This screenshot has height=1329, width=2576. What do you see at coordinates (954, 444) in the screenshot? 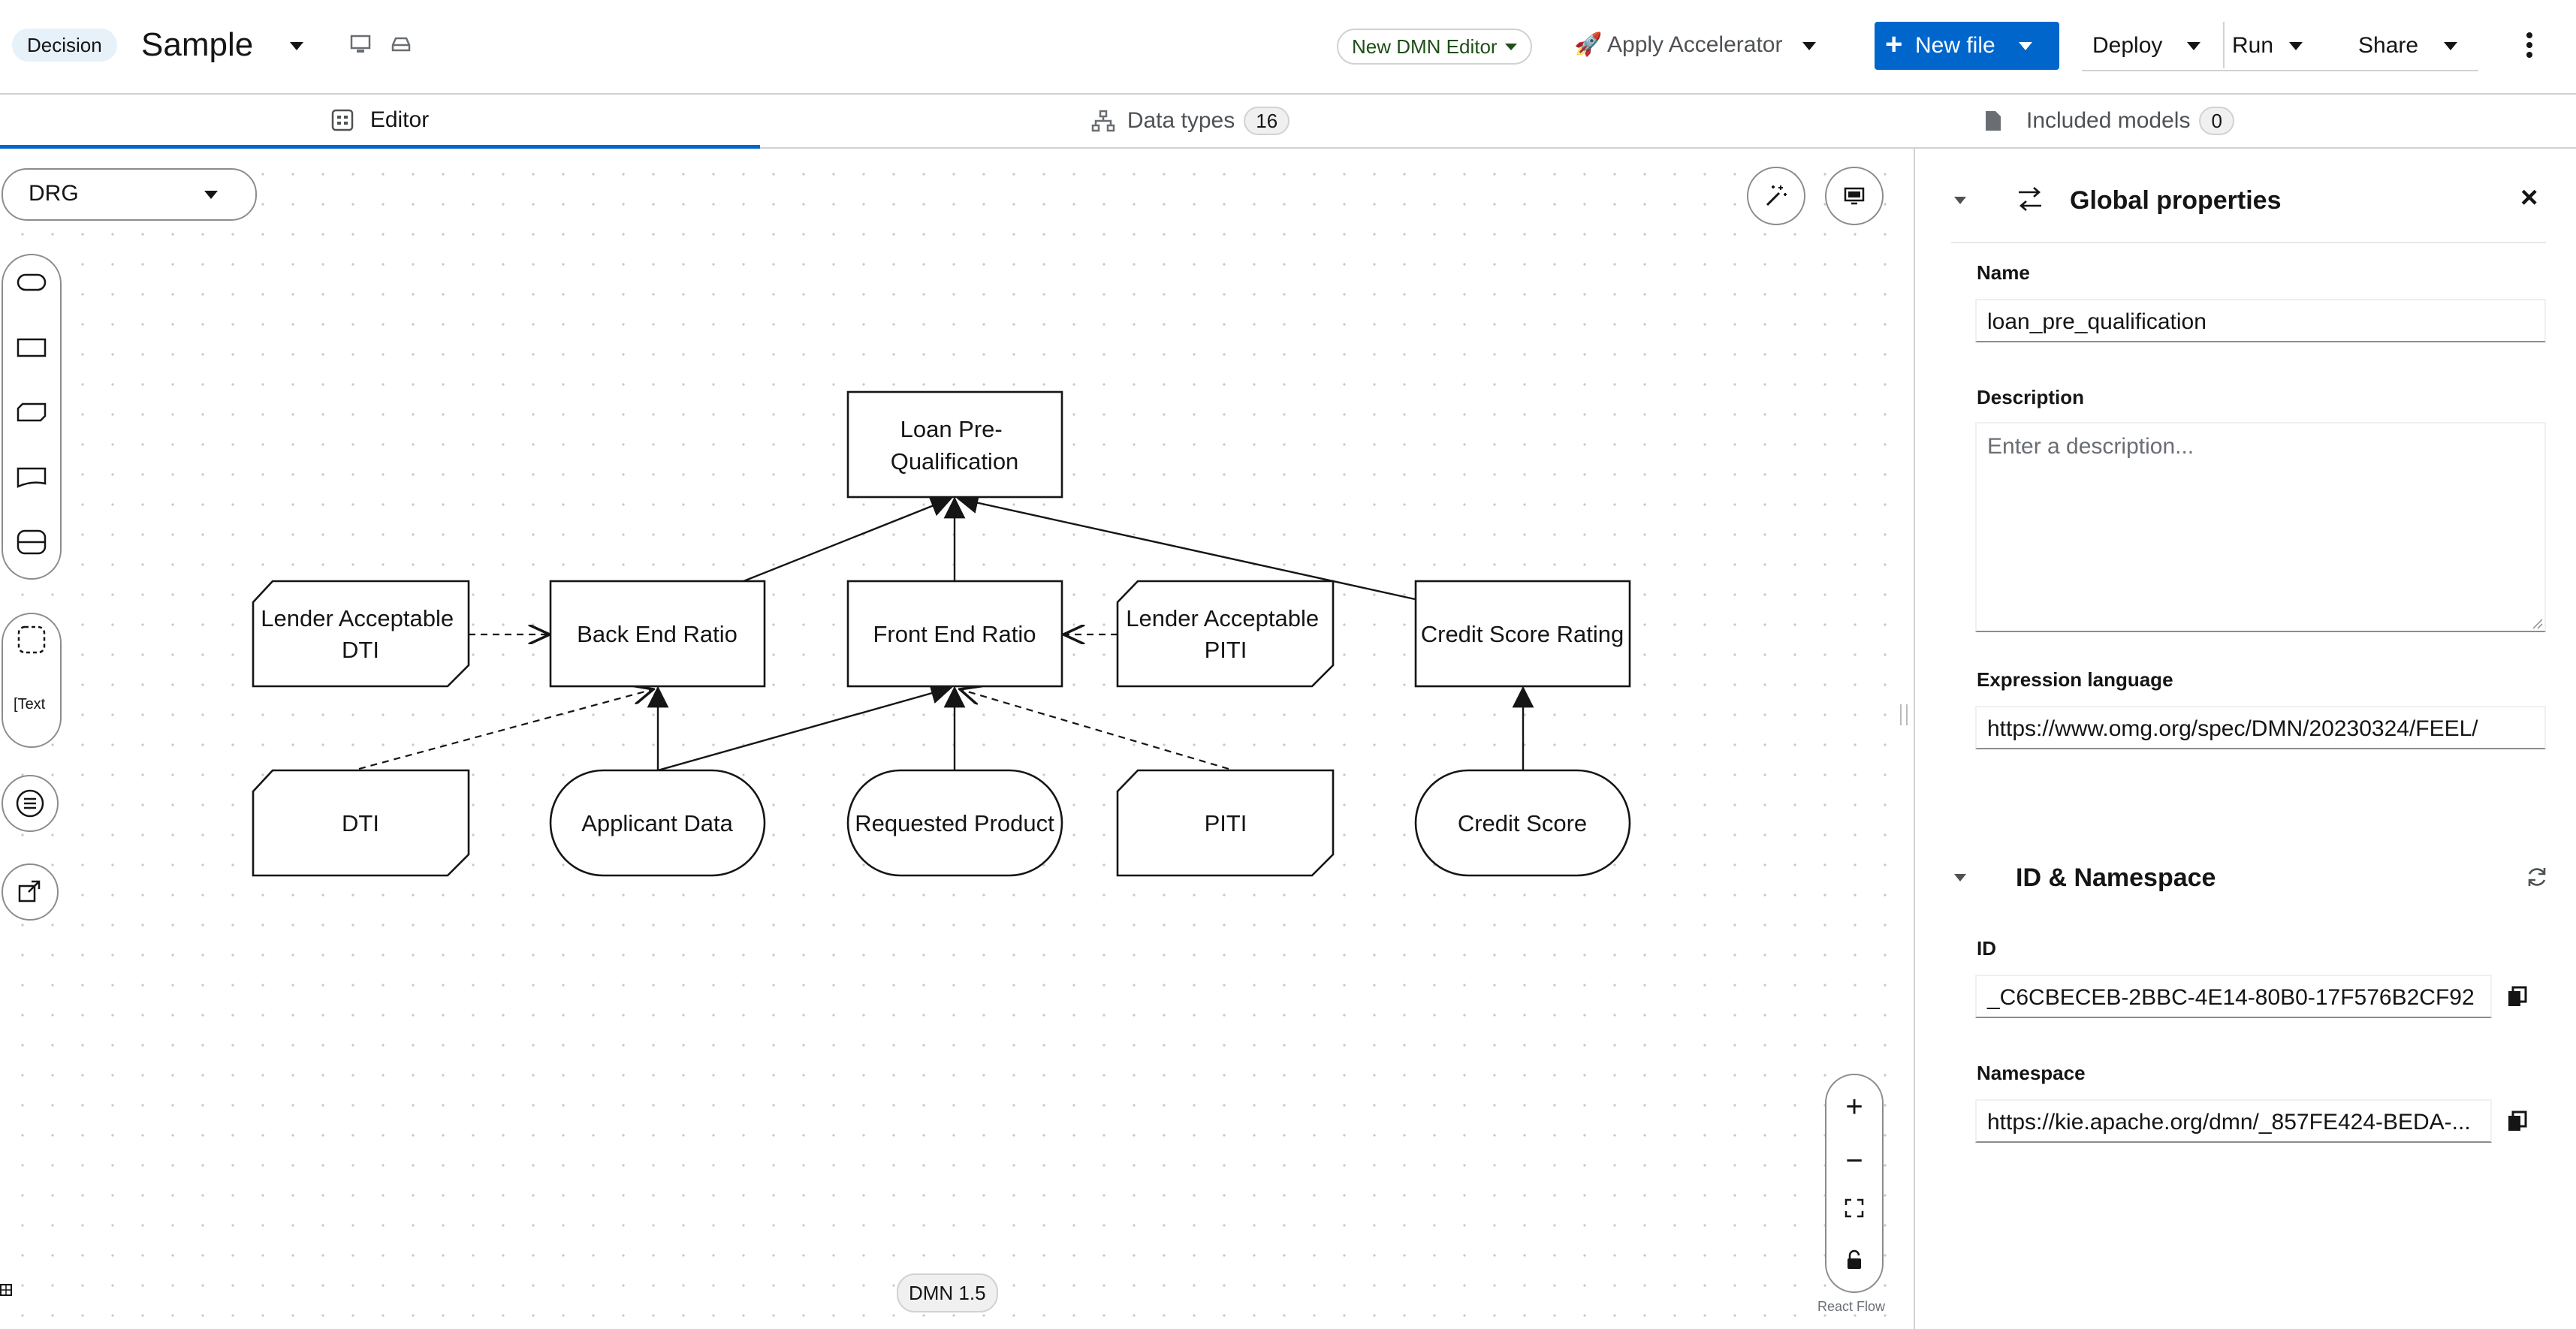
I see `node-loan-pre-qualification` at bounding box center [954, 444].